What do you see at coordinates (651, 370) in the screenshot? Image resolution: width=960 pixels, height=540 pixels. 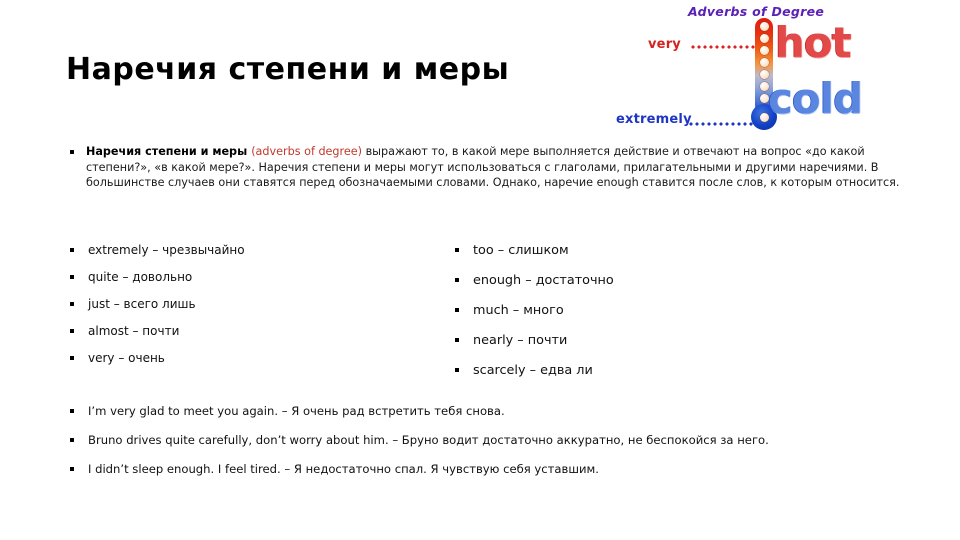 I see `list-item: scarcely – едва ли` at bounding box center [651, 370].